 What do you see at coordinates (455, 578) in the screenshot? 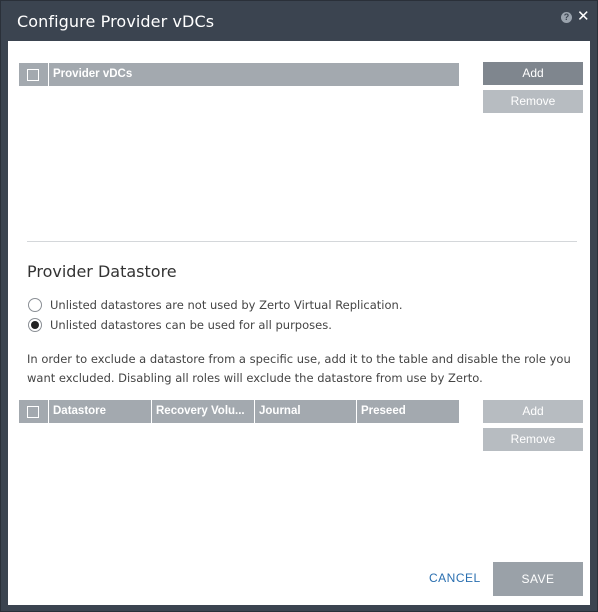
I see `cancel-button: CANCEL` at bounding box center [455, 578].